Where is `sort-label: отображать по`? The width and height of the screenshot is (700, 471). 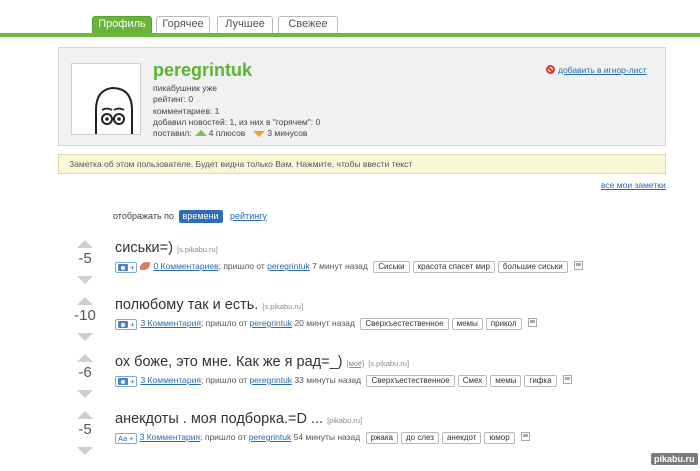
sort-label: отображать по is located at coordinates (144, 216).